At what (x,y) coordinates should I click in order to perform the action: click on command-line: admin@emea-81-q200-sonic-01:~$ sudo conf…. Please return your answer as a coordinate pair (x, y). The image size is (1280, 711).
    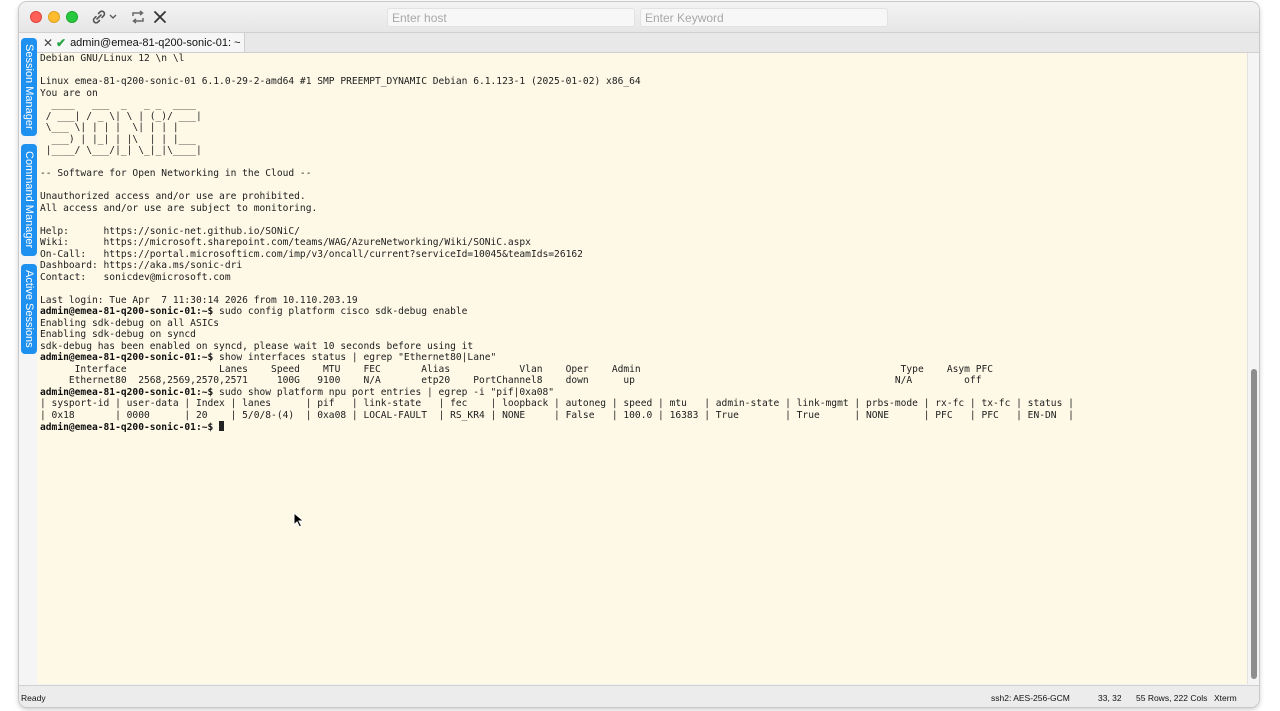
    Looking at the image, I should click on (557, 312).